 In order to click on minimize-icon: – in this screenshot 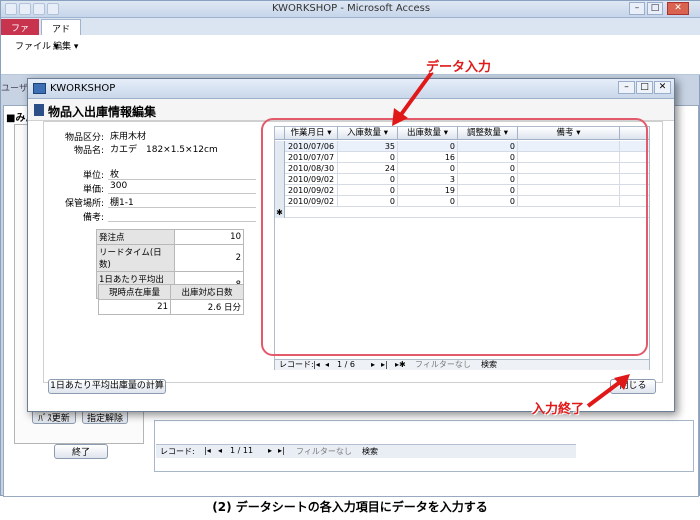, I will do `click(637, 8)`.